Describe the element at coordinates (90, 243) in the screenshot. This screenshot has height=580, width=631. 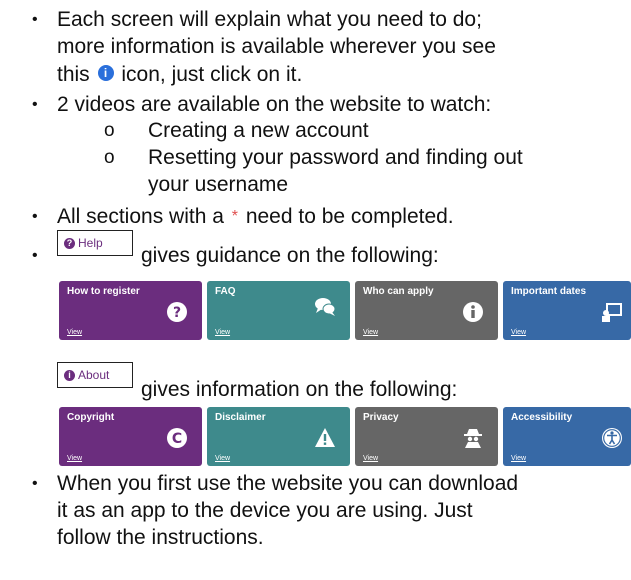
I see `help-button-label: Help` at that location.